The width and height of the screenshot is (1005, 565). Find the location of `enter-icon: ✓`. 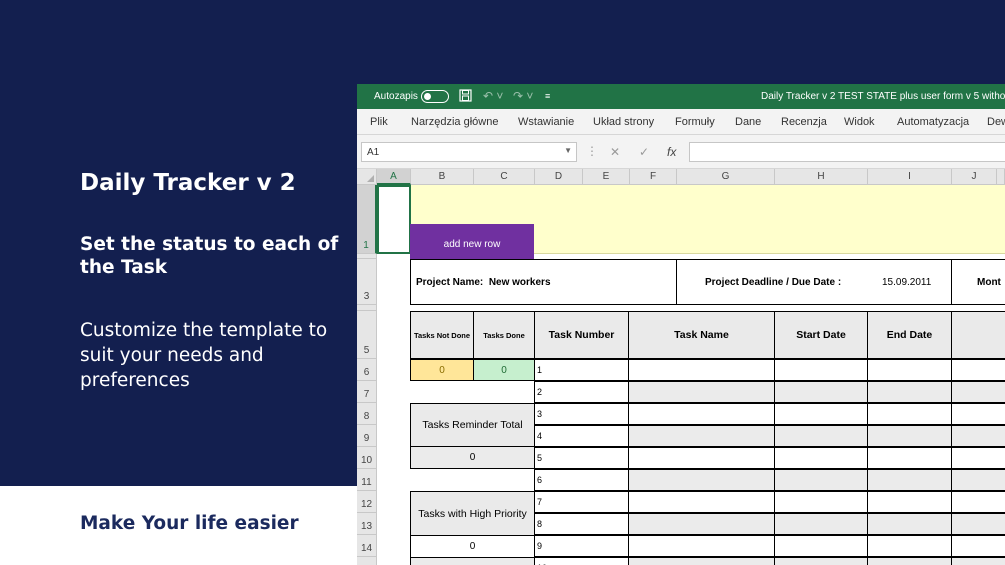

enter-icon: ✓ is located at coordinates (644, 152).